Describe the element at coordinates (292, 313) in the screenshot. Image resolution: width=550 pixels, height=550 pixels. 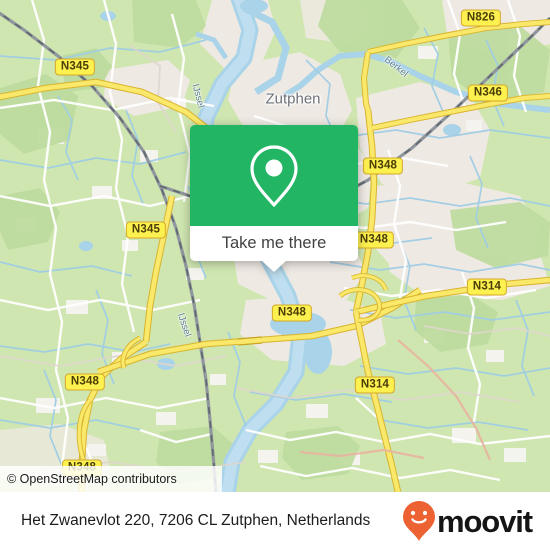
I see `road-shield-n348-center: N348` at that location.